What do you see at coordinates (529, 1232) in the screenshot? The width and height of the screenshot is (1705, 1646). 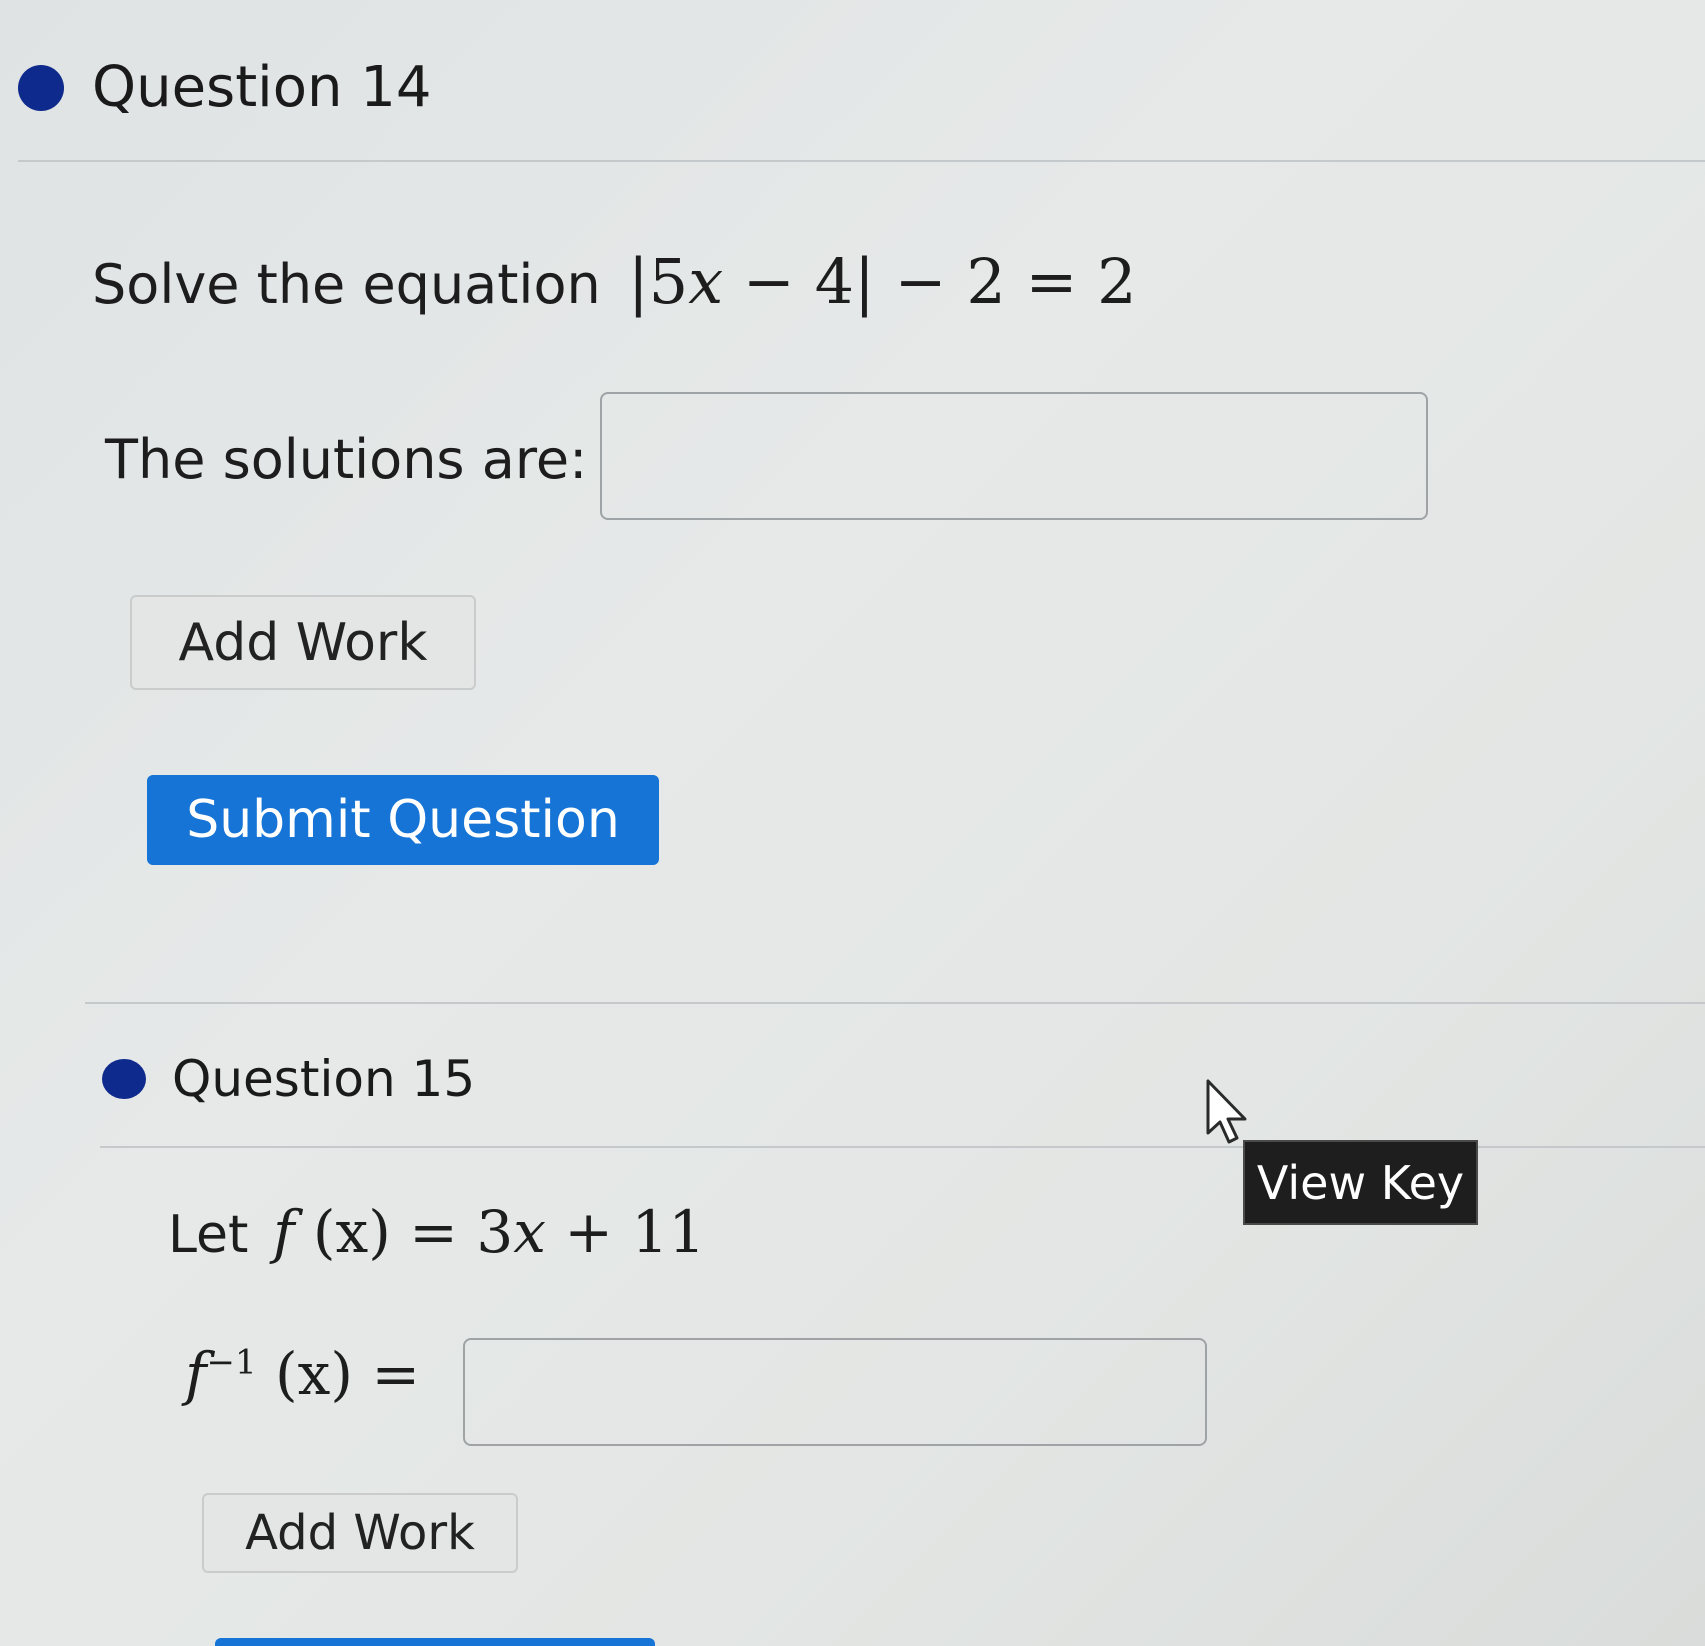 I see `fn-var: x` at bounding box center [529, 1232].